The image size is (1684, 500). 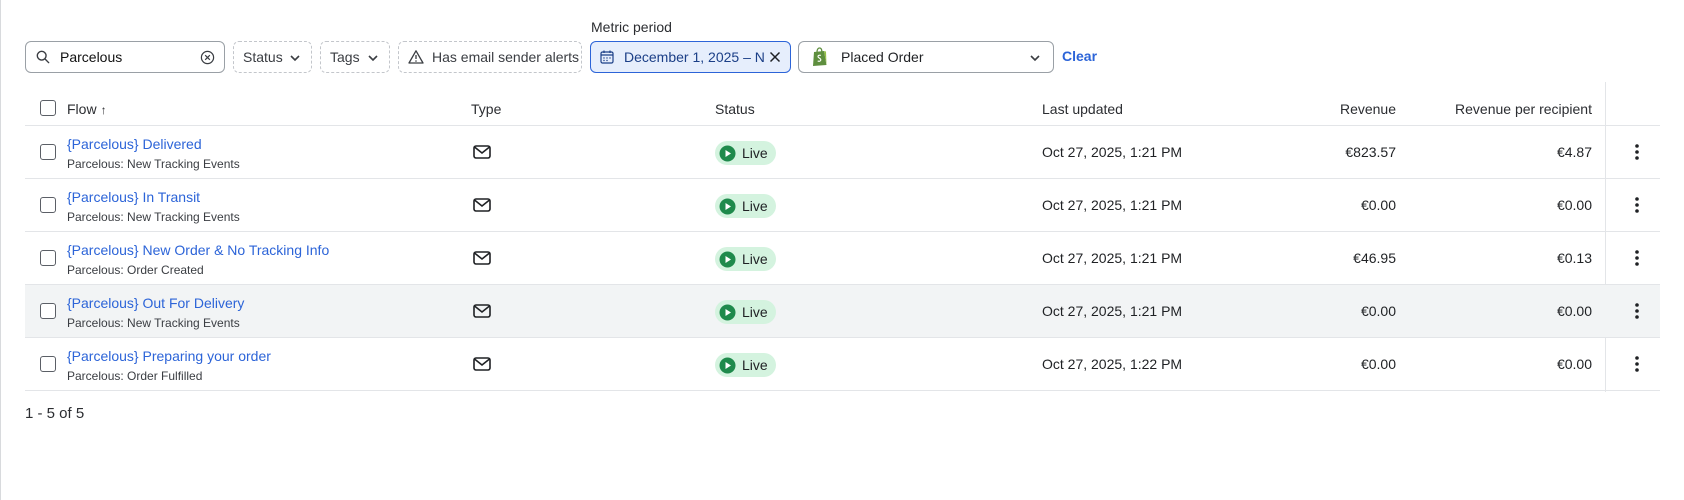 What do you see at coordinates (0, 250) in the screenshot?
I see `frame-edge` at bounding box center [0, 250].